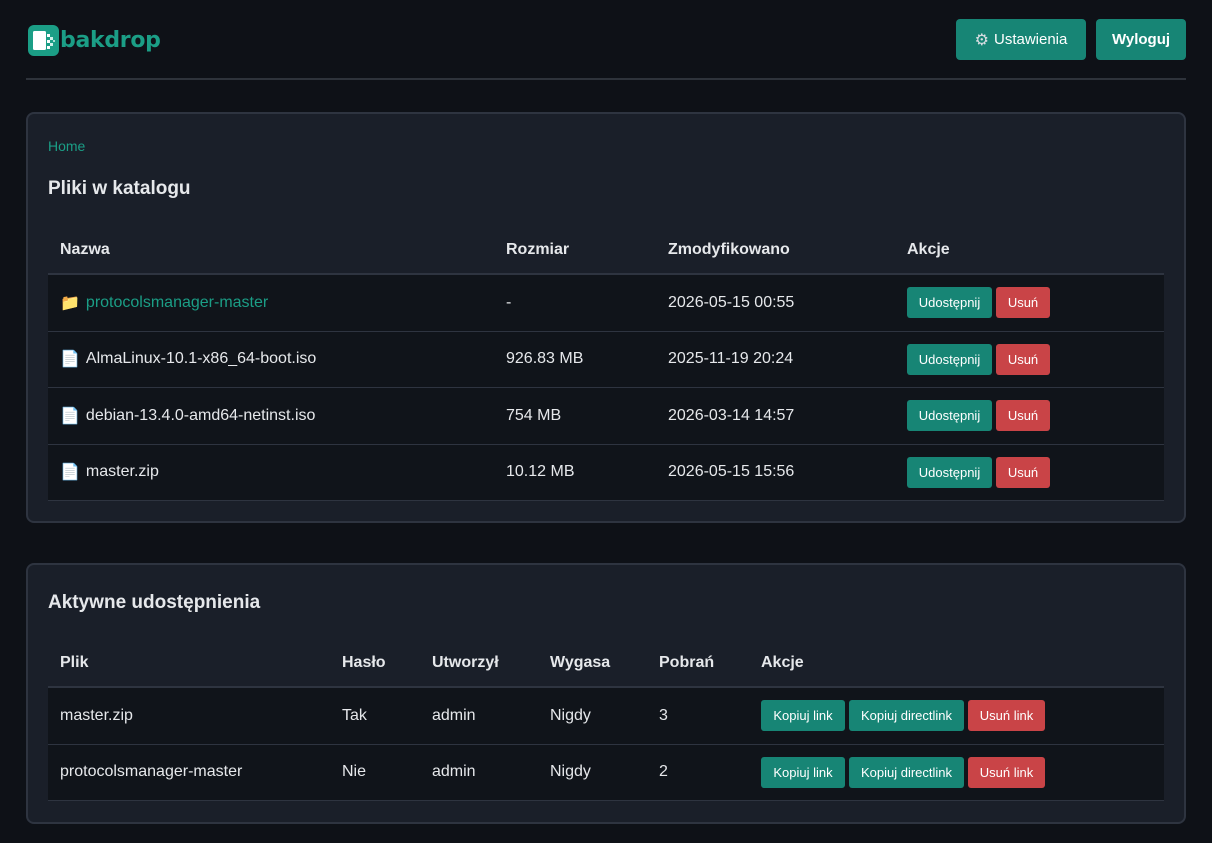 This screenshot has width=1212, height=843. I want to click on file-name: master.zip, so click(122, 472).